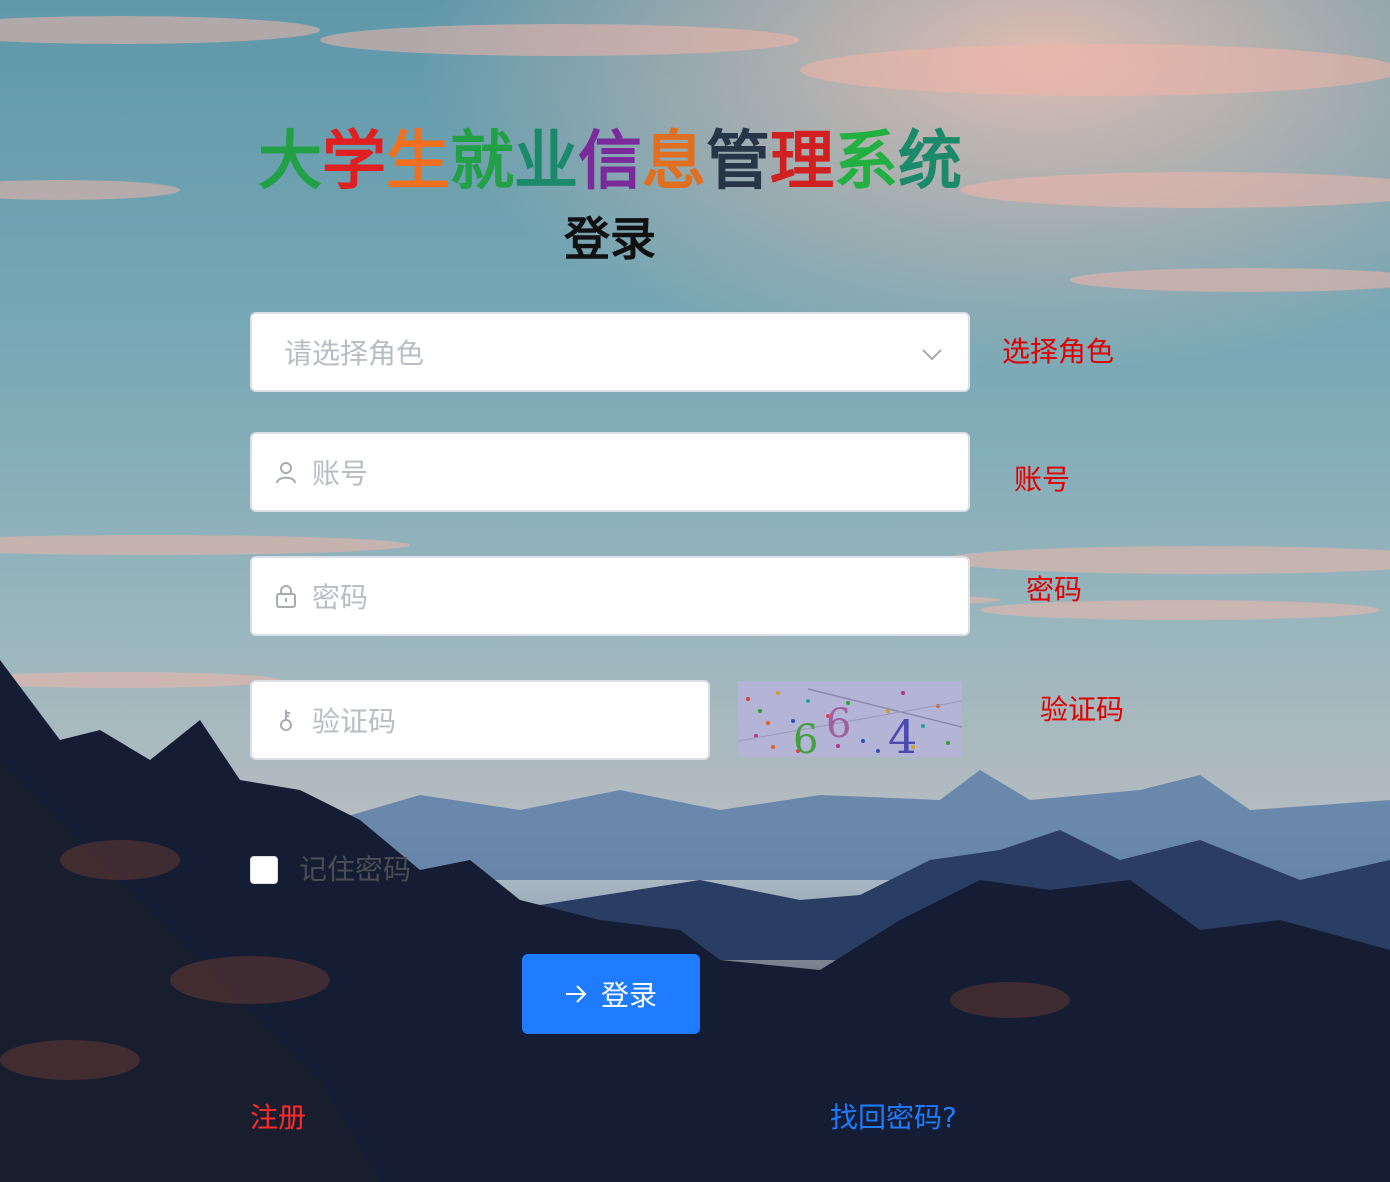  I want to click on account-placeholder: 账号, so click(340, 473).